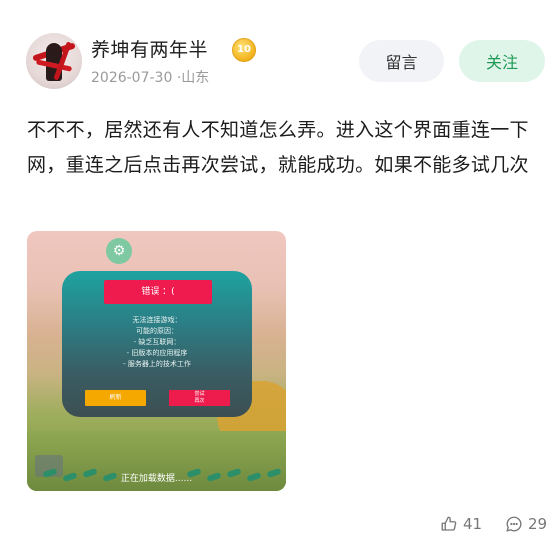 The height and width of the screenshot is (550, 560). I want to click on post-date: 2026-07-30, so click(132, 78).